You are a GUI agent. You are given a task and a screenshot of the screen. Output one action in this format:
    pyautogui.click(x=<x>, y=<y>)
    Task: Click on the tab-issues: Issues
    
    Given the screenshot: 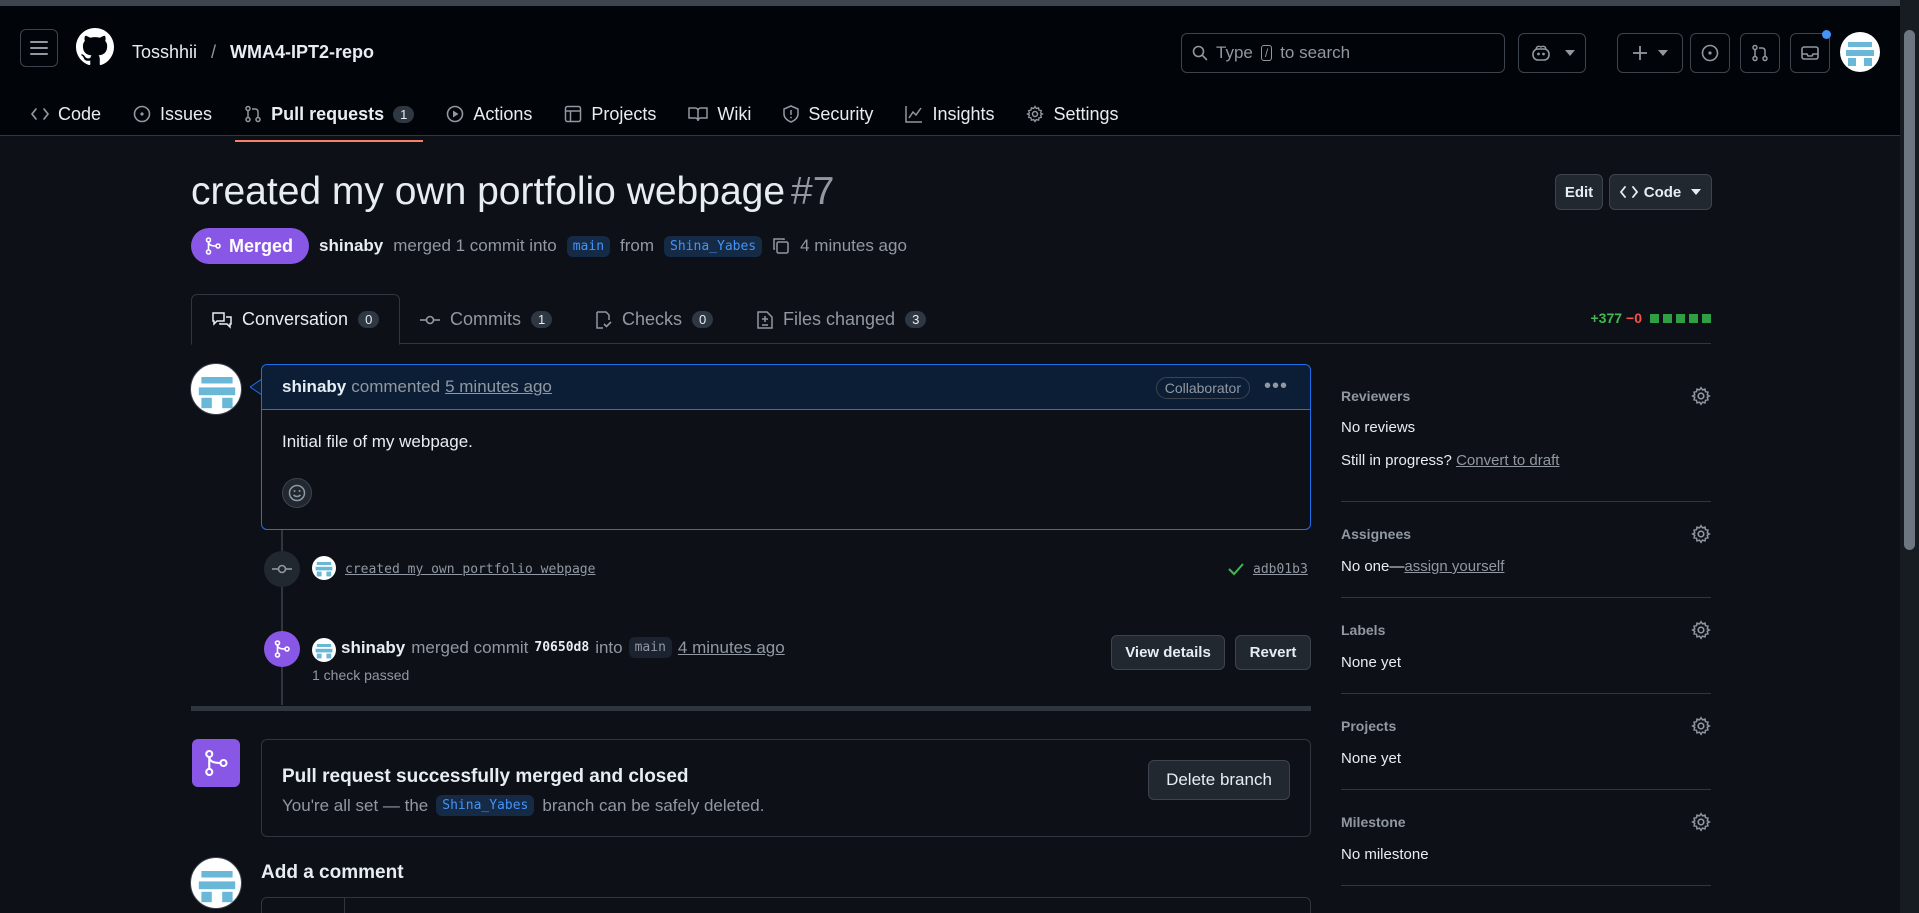 What is the action you would take?
    pyautogui.click(x=172, y=114)
    